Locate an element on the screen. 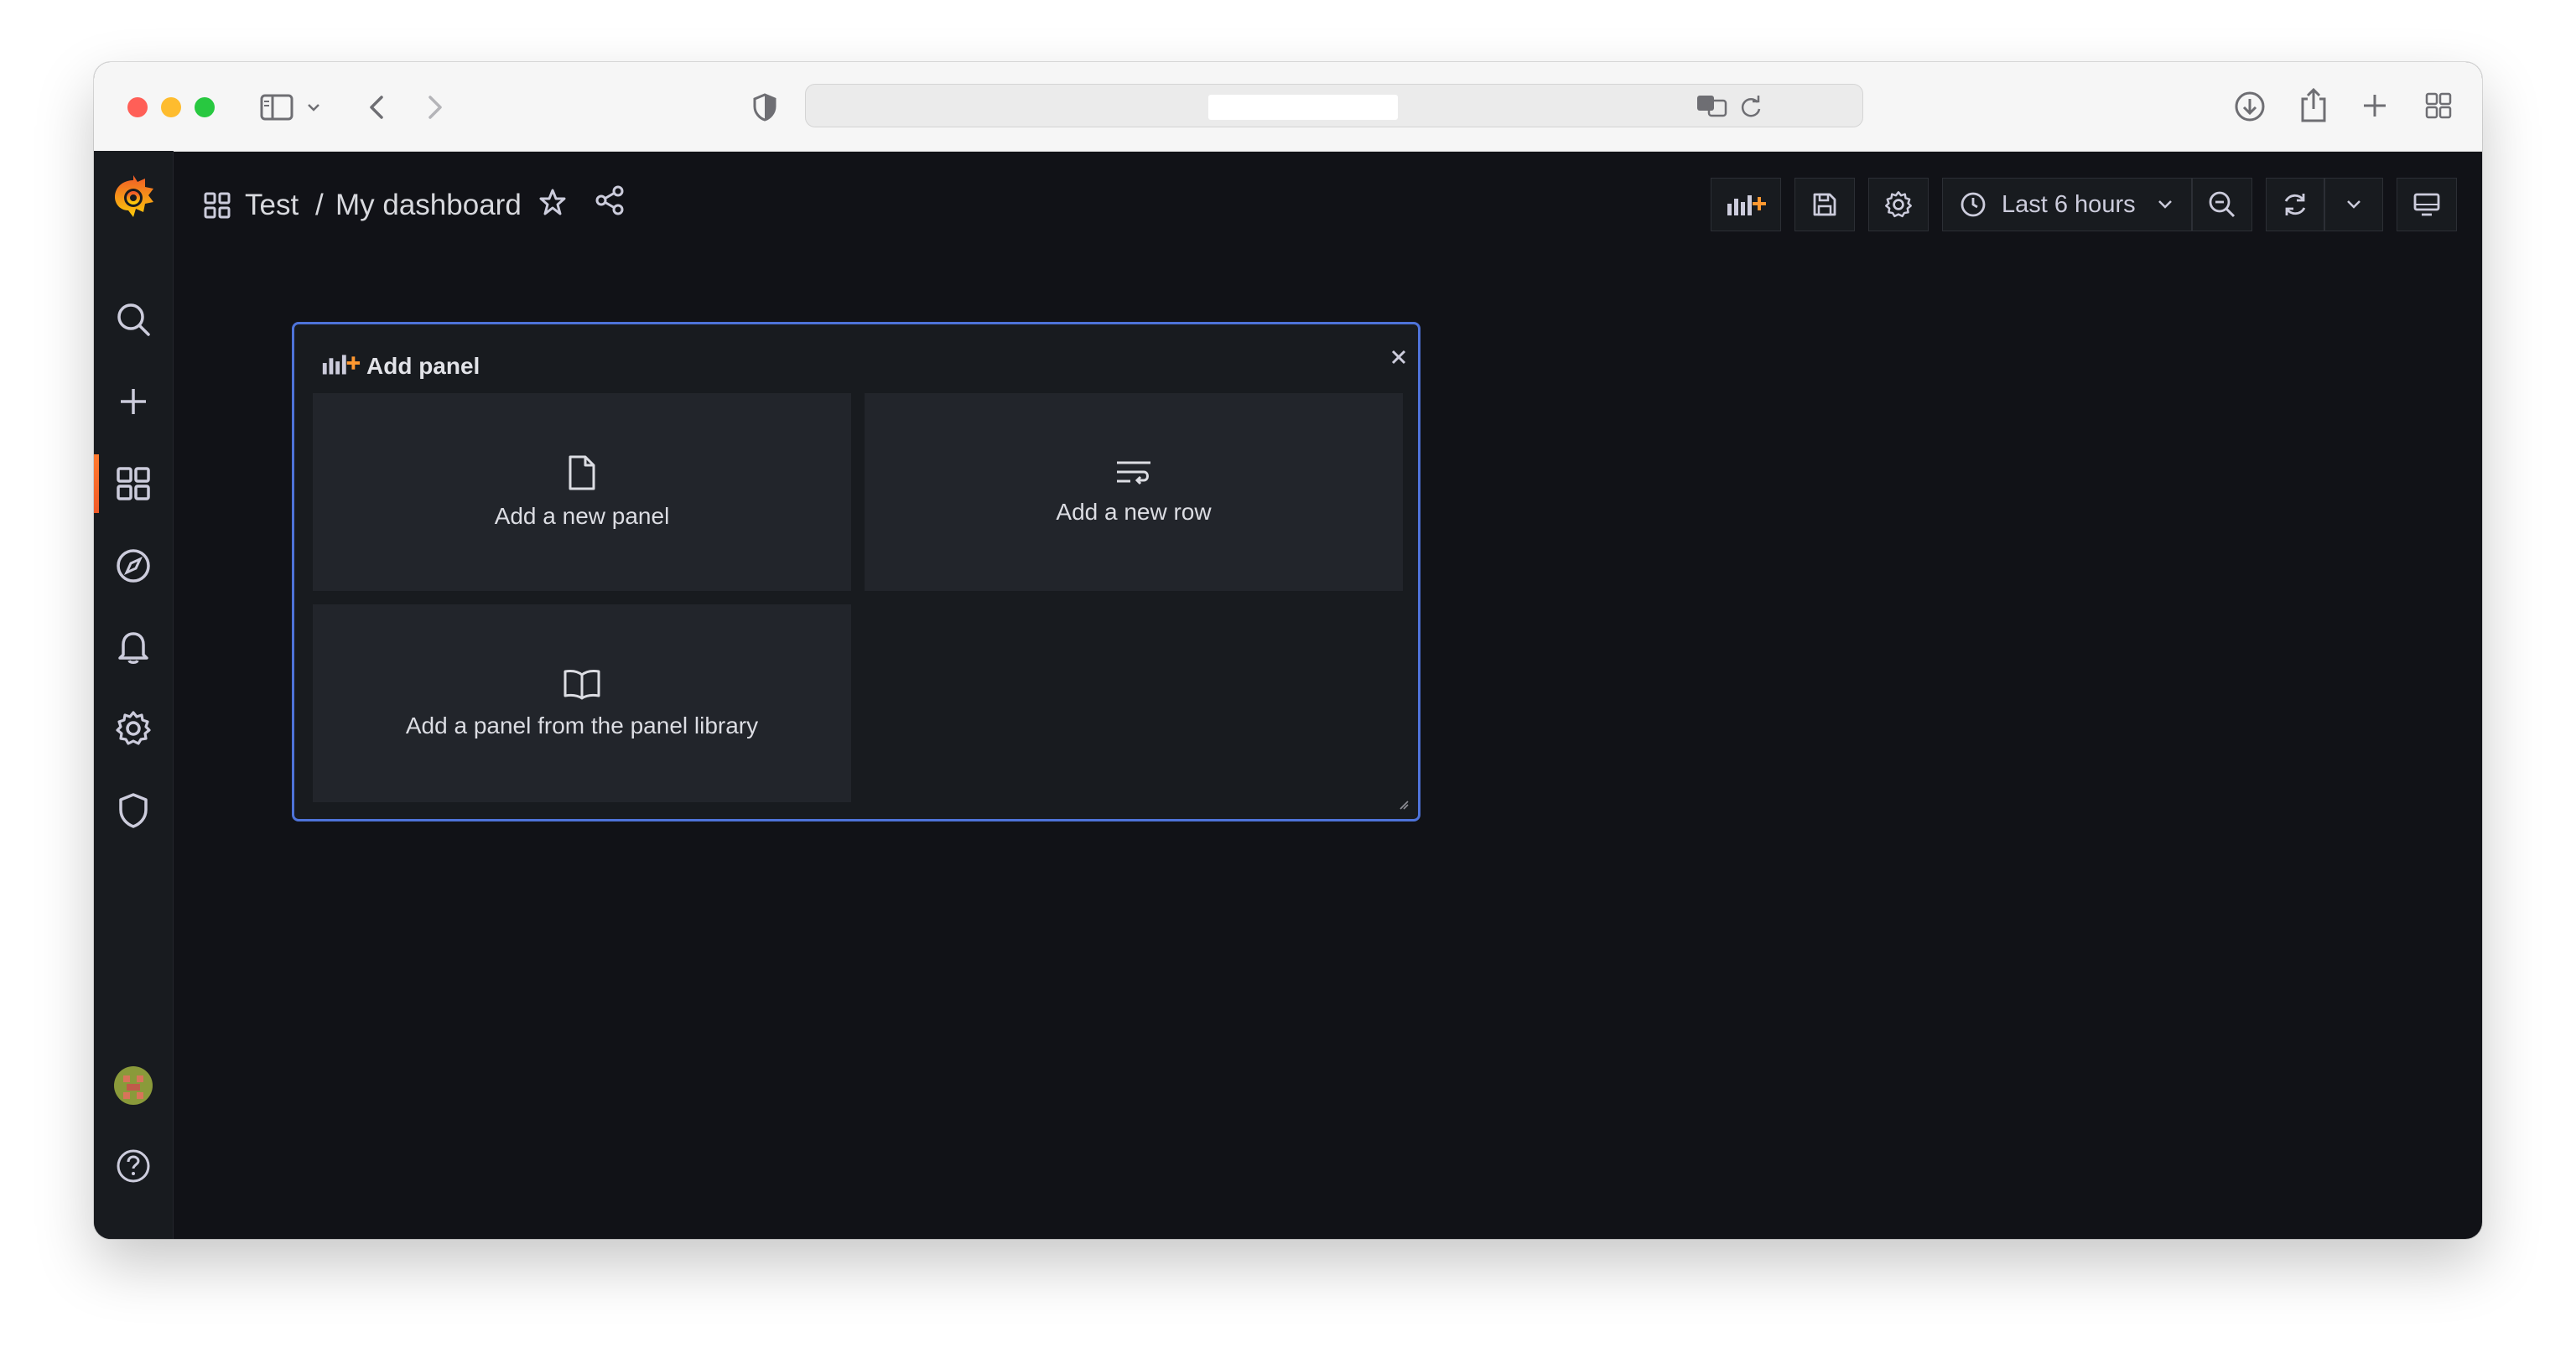 Image resolution: width=2576 pixels, height=1363 pixels. share-dashboard-icon is located at coordinates (609, 200).